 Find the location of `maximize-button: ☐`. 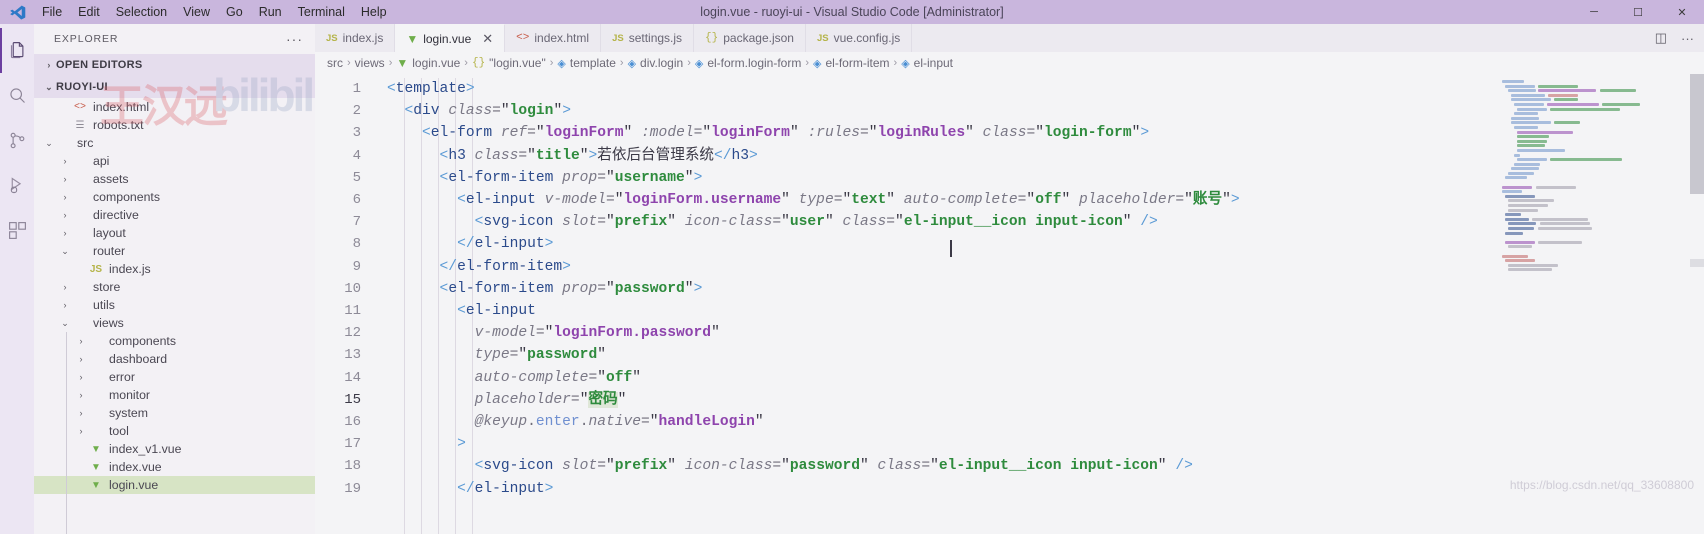

maximize-button: ☐ is located at coordinates (1638, 12).